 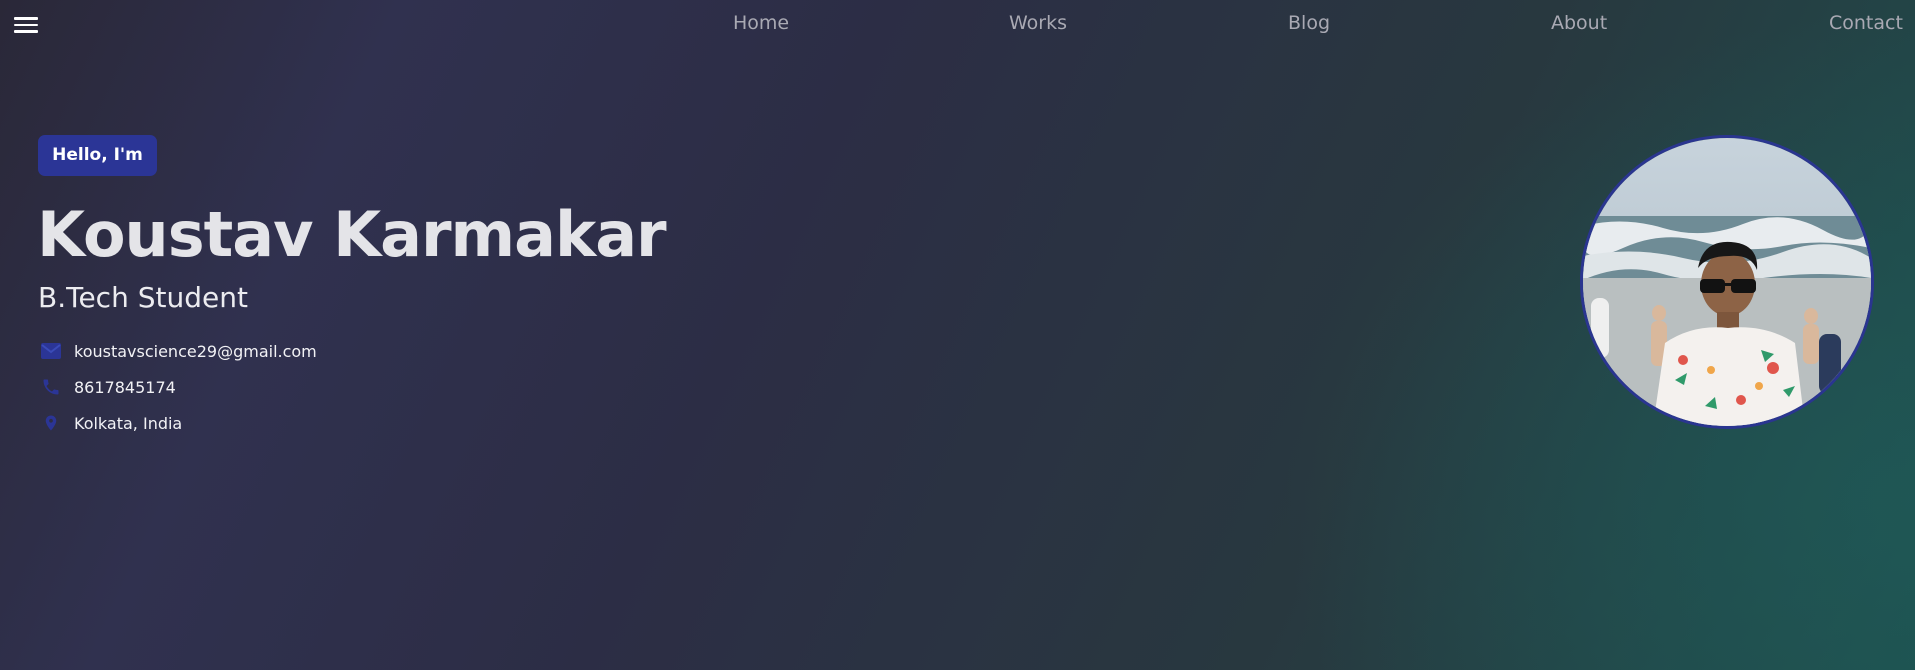 I want to click on nav-contact-link: Contact, so click(x=1866, y=23).